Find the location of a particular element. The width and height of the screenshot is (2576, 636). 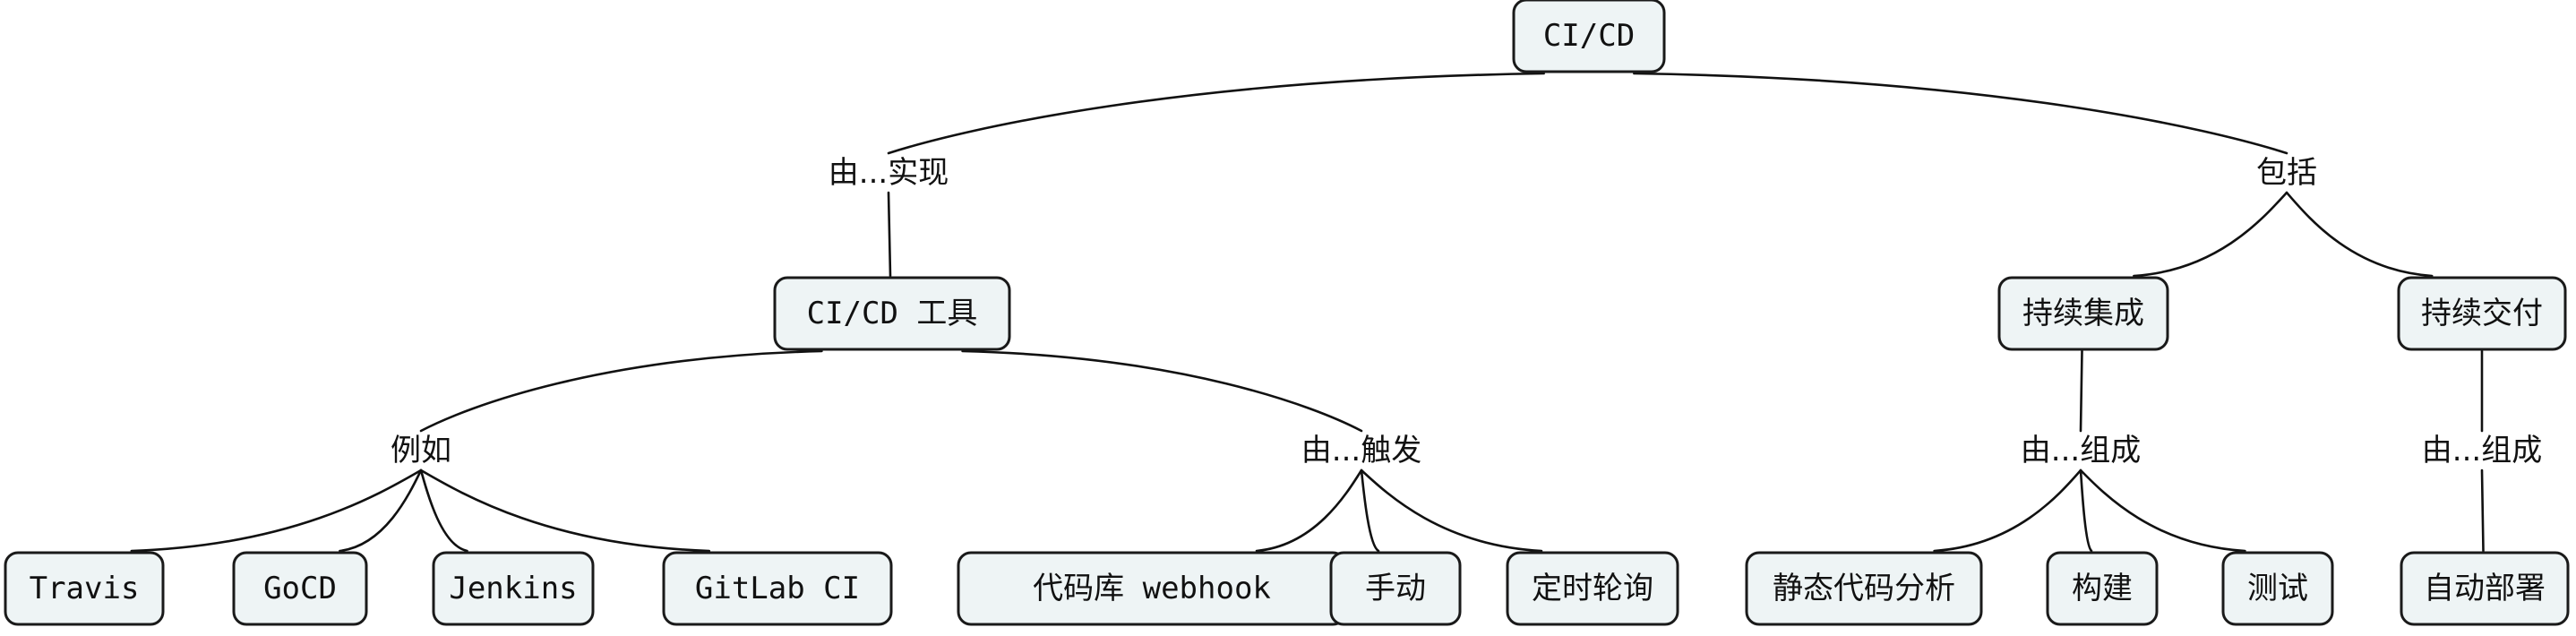

node-continuous-delivery-text: 持续交付 is located at coordinates (2482, 313).